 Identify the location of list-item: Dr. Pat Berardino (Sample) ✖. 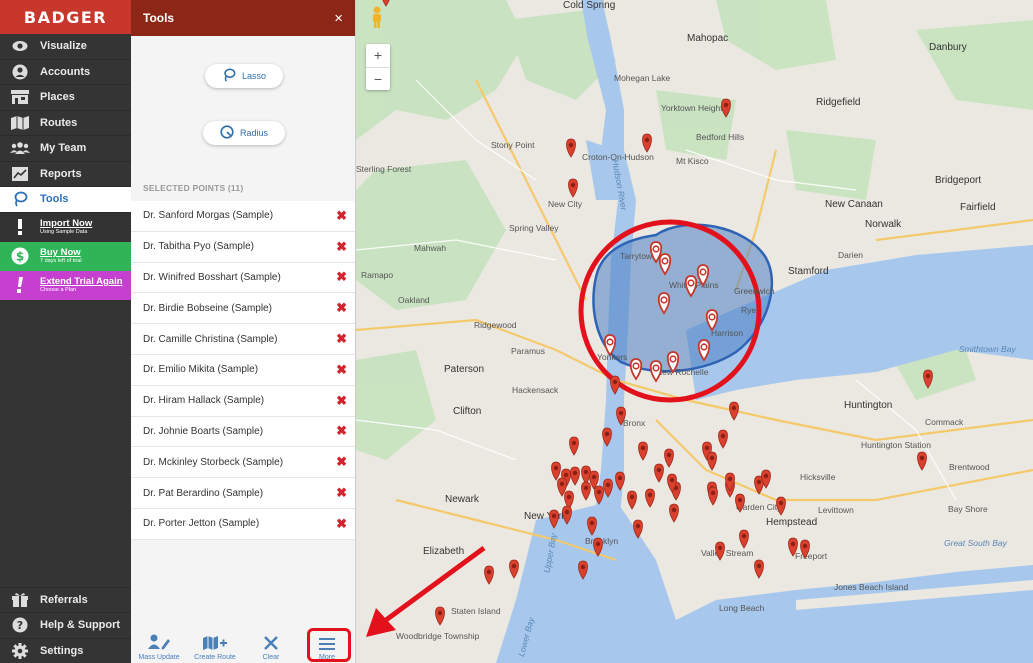
(243, 493).